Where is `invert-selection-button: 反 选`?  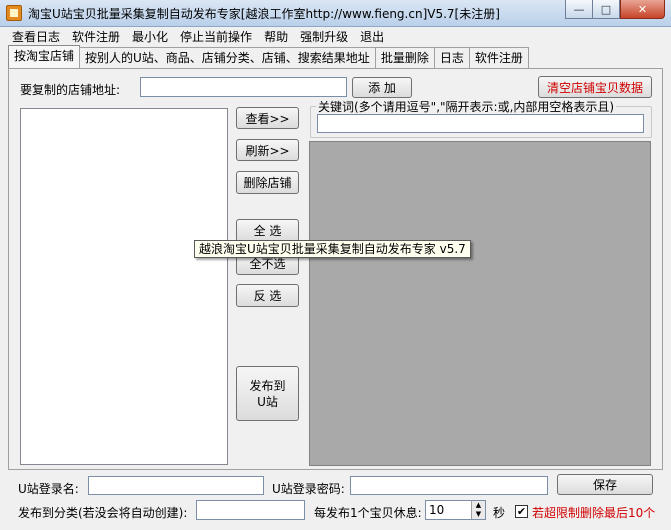 invert-selection-button: 反 选 is located at coordinates (267, 295).